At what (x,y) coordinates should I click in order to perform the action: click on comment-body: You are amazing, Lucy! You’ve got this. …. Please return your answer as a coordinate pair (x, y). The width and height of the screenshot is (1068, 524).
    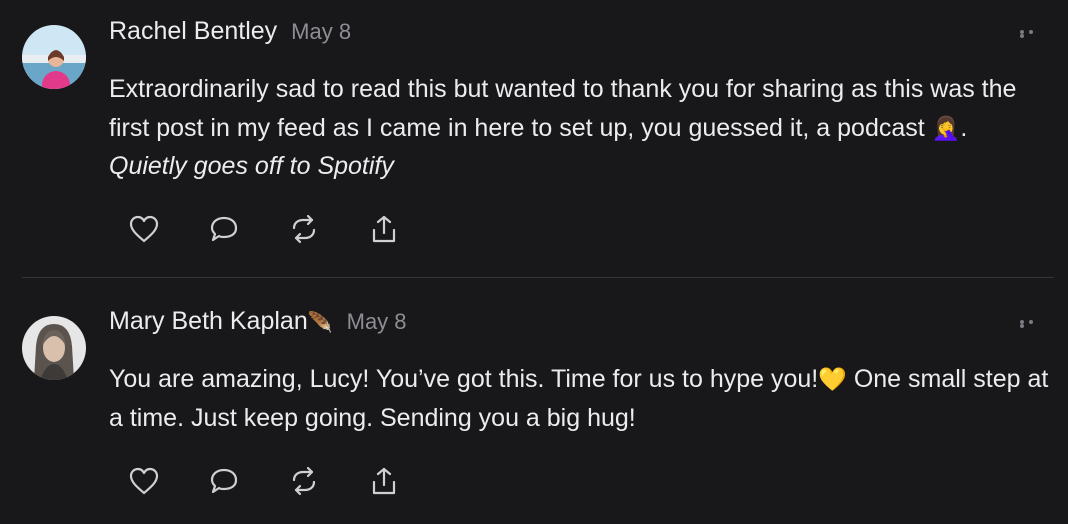
    Looking at the image, I should click on (579, 398).